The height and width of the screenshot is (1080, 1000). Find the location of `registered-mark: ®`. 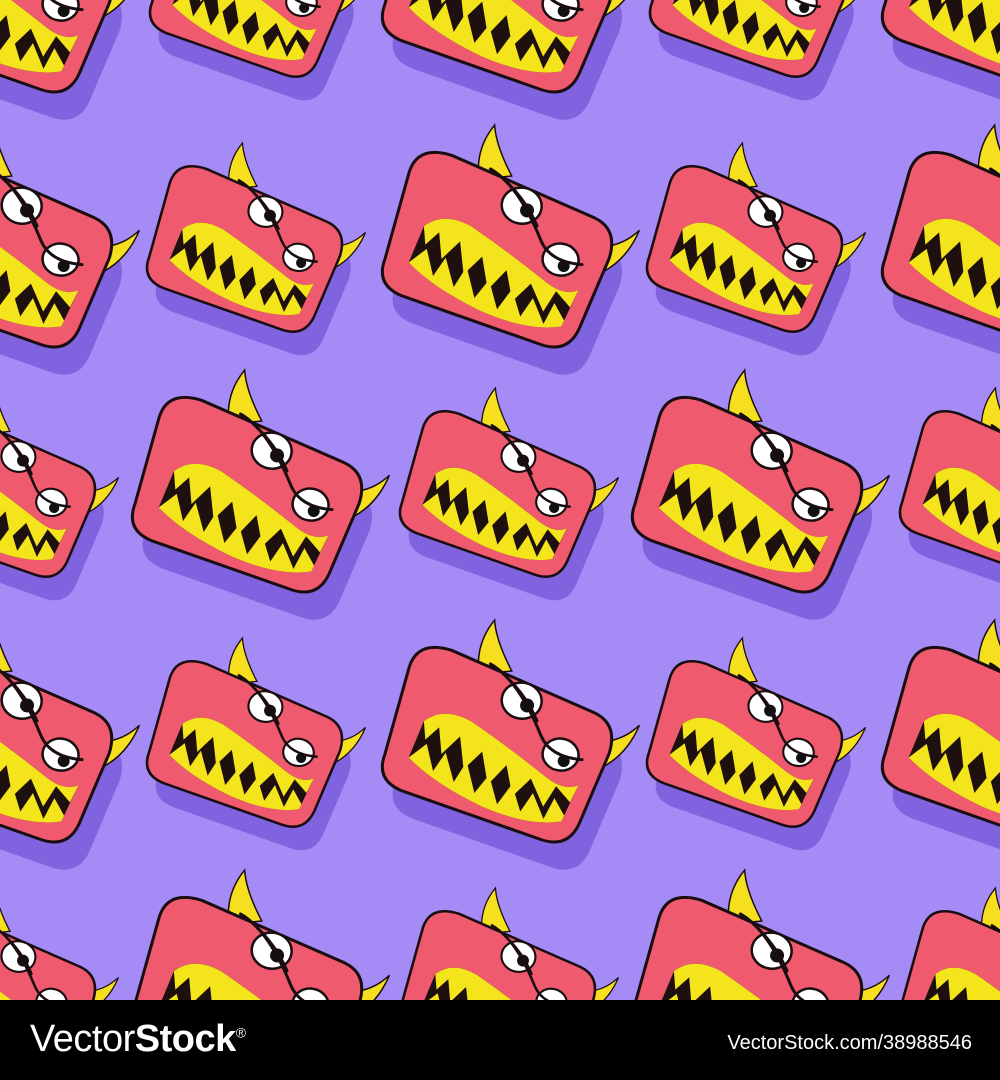

registered-mark: ® is located at coordinates (240, 1032).